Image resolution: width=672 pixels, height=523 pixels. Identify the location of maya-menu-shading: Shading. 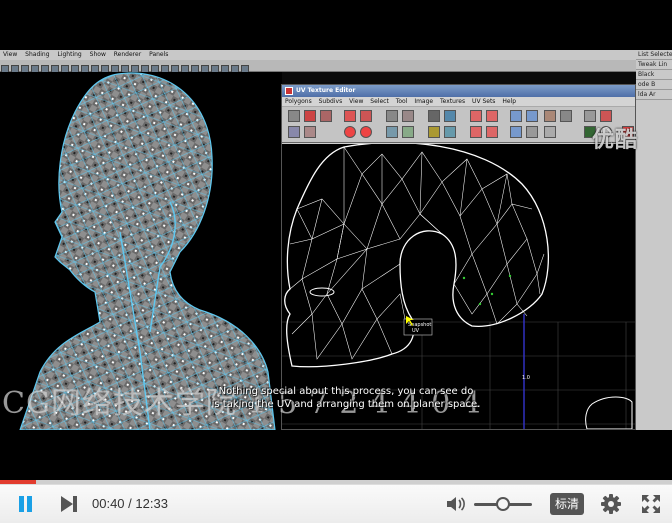
(37, 54).